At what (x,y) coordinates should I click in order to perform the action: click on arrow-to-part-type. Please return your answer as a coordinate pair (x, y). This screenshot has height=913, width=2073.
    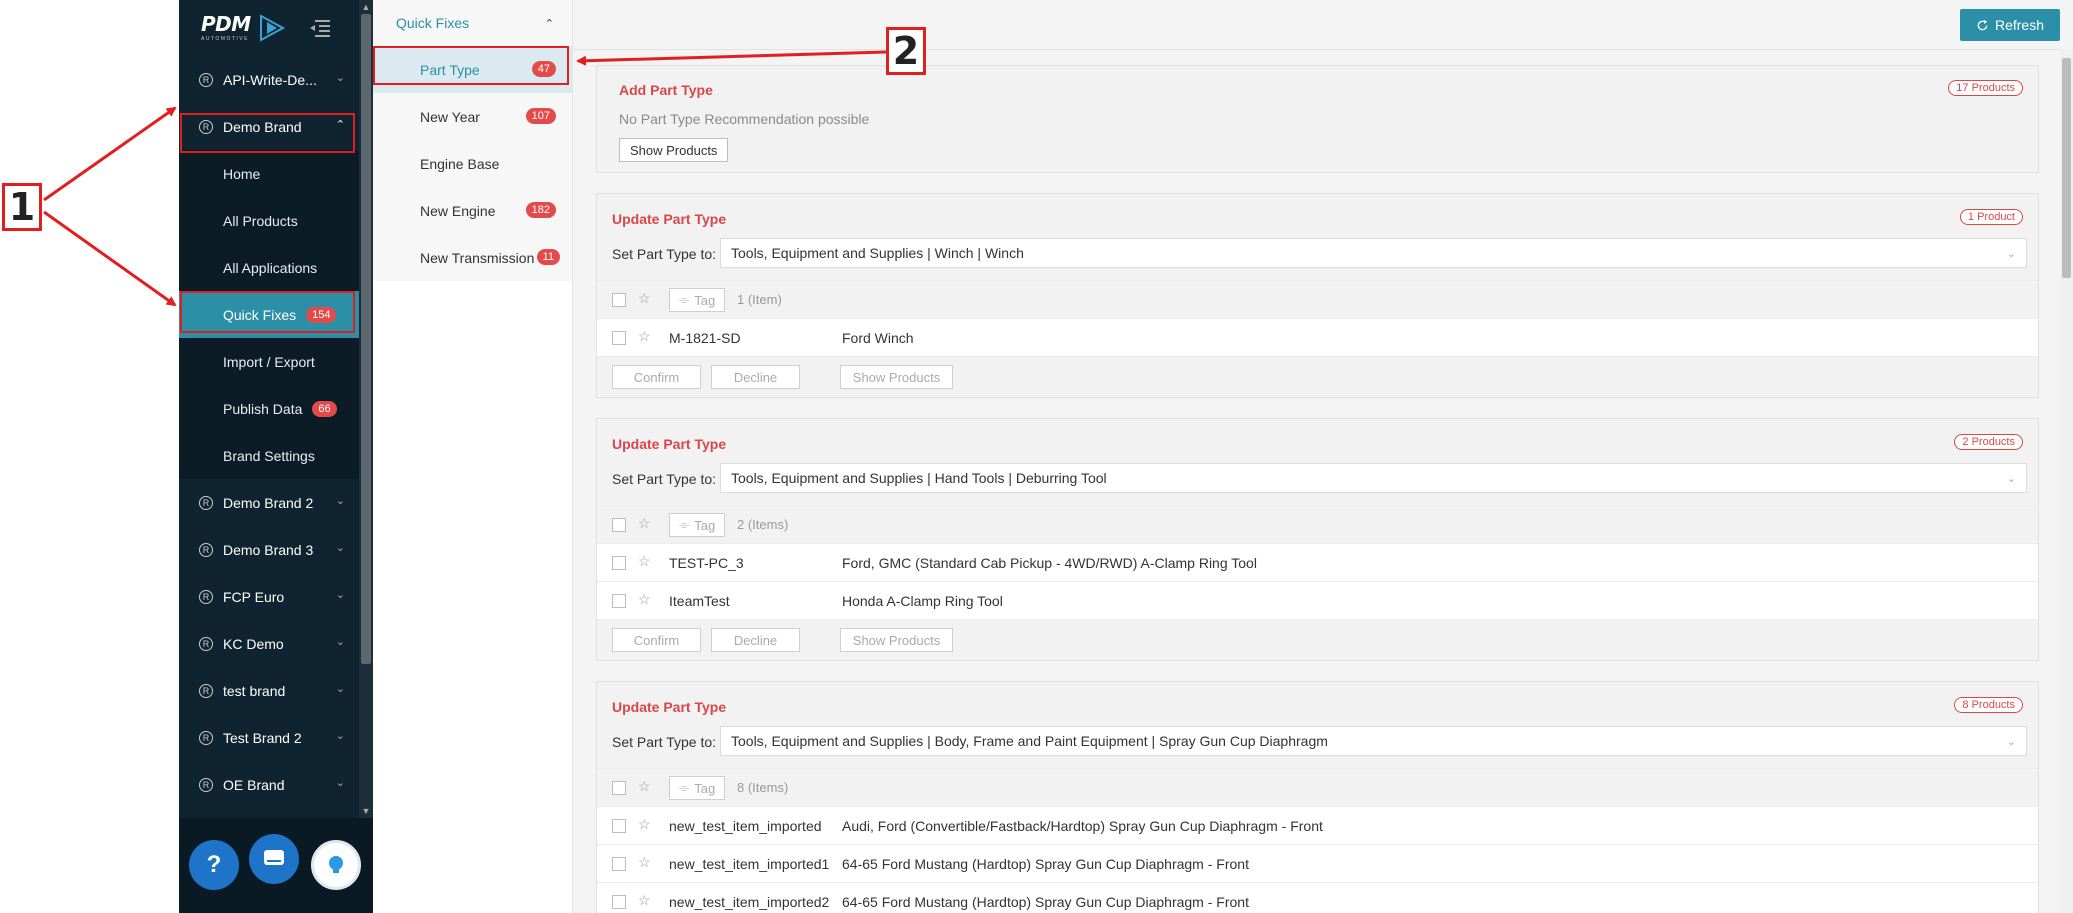
    Looking at the image, I should click on (731, 58).